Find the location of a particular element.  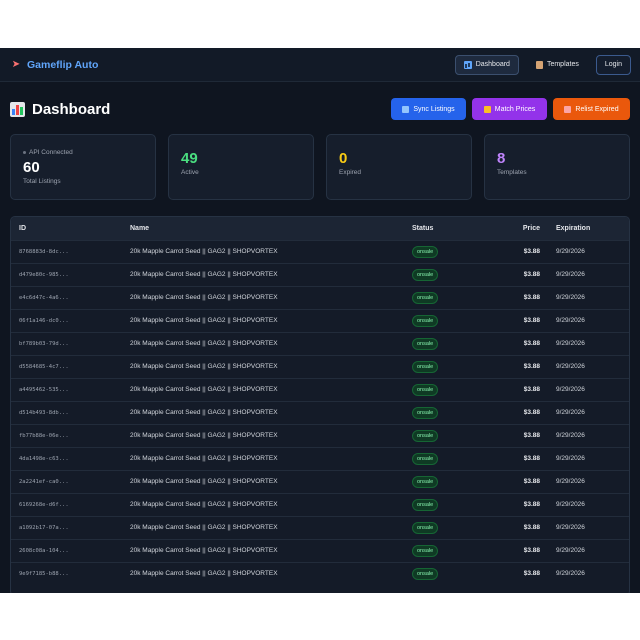

api-status: API Connected is located at coordinates (83, 152).